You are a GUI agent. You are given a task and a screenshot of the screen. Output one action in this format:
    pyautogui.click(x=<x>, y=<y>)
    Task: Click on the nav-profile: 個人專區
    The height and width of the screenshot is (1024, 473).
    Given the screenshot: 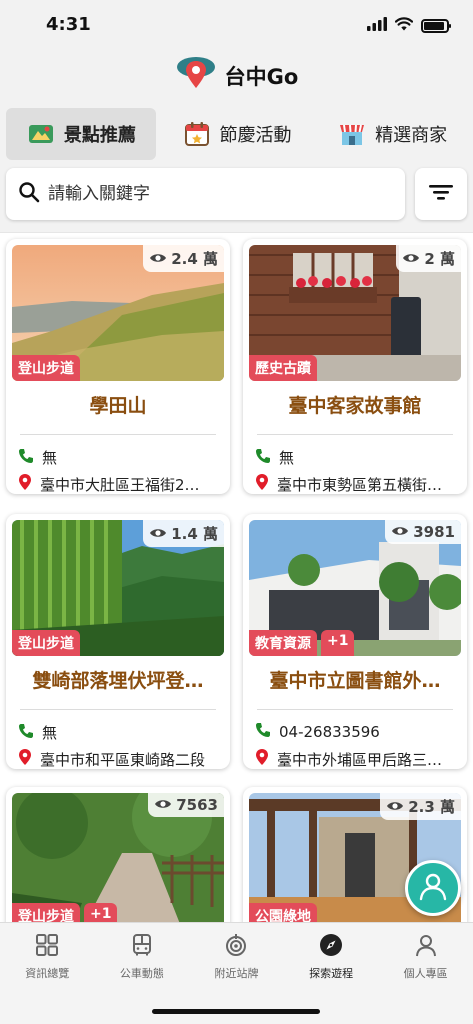 What is the action you would take?
    pyautogui.click(x=425, y=957)
    